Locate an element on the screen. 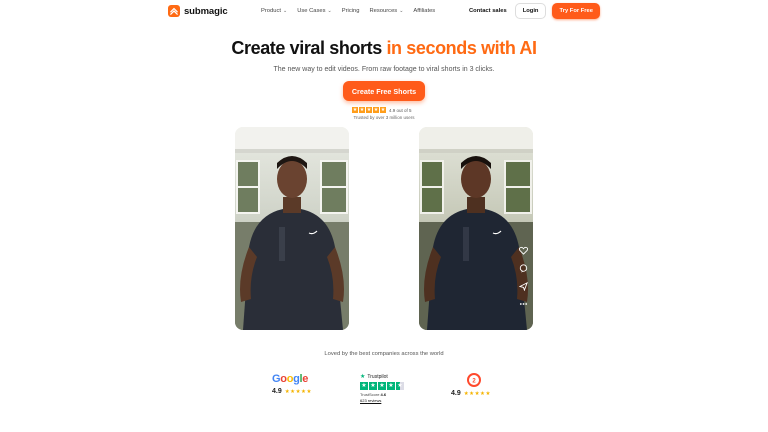 This screenshot has width=768, height=432. trustpilot-star-icon: ★ is located at coordinates (363, 377).